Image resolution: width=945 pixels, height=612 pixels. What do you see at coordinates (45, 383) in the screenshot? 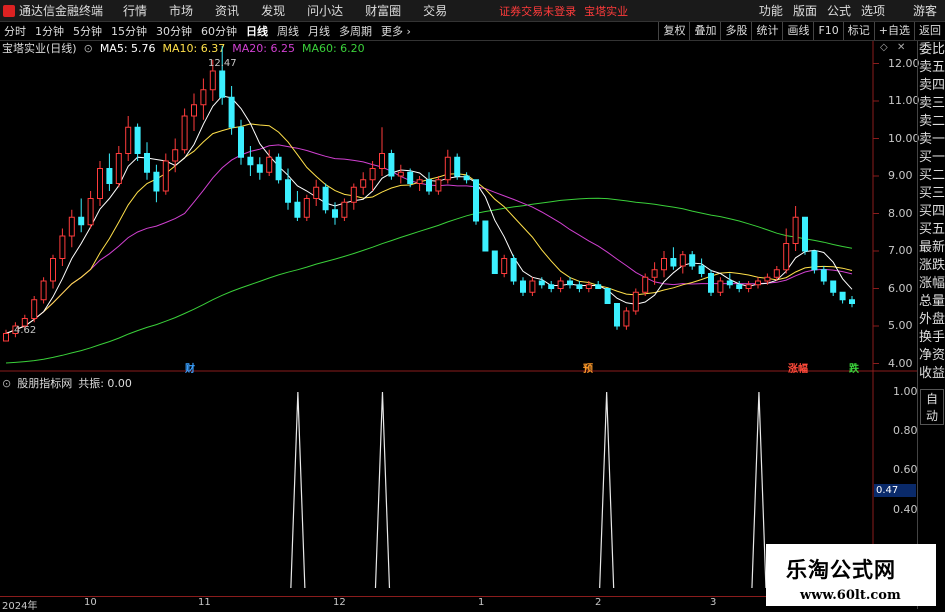
I see `indicator-name: 股朋指标网` at bounding box center [45, 383].